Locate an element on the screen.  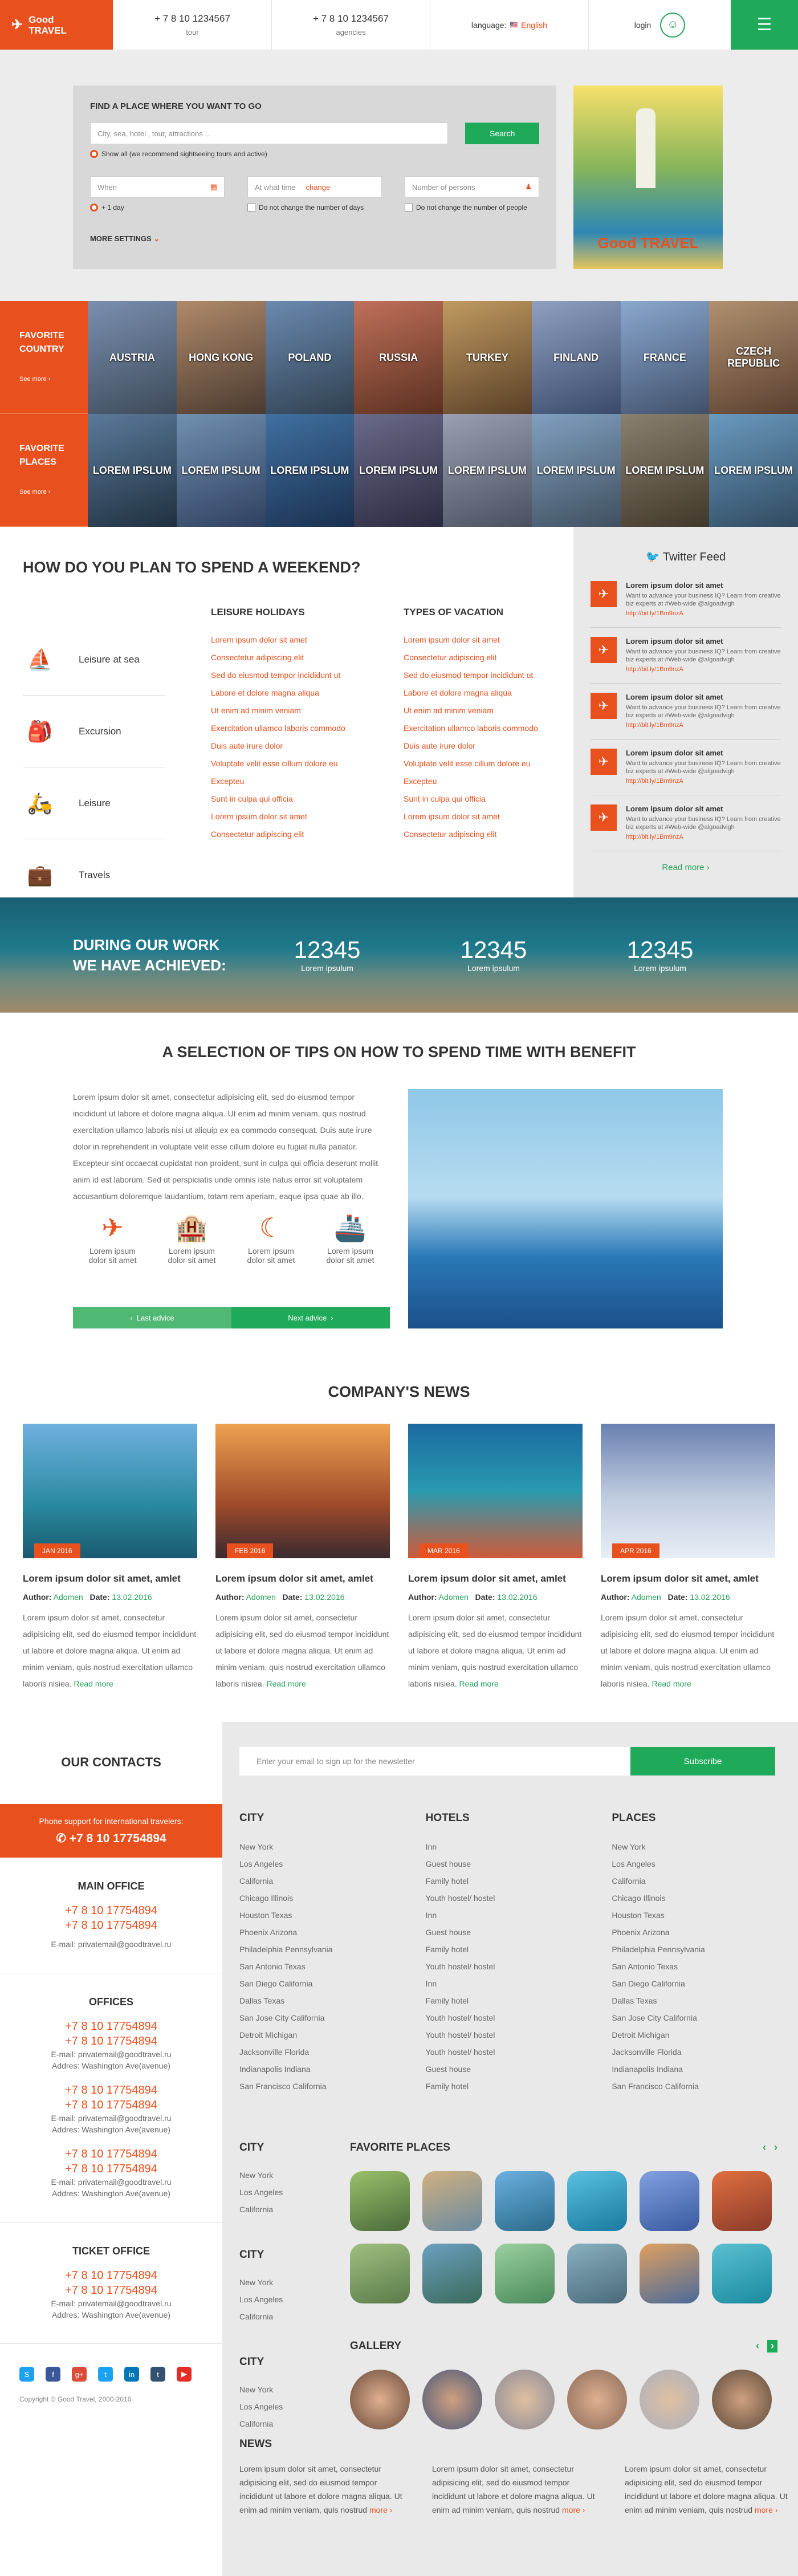
favorite-country-block: FAVORITE COUNTRY See more › is located at coordinates (44, 357).